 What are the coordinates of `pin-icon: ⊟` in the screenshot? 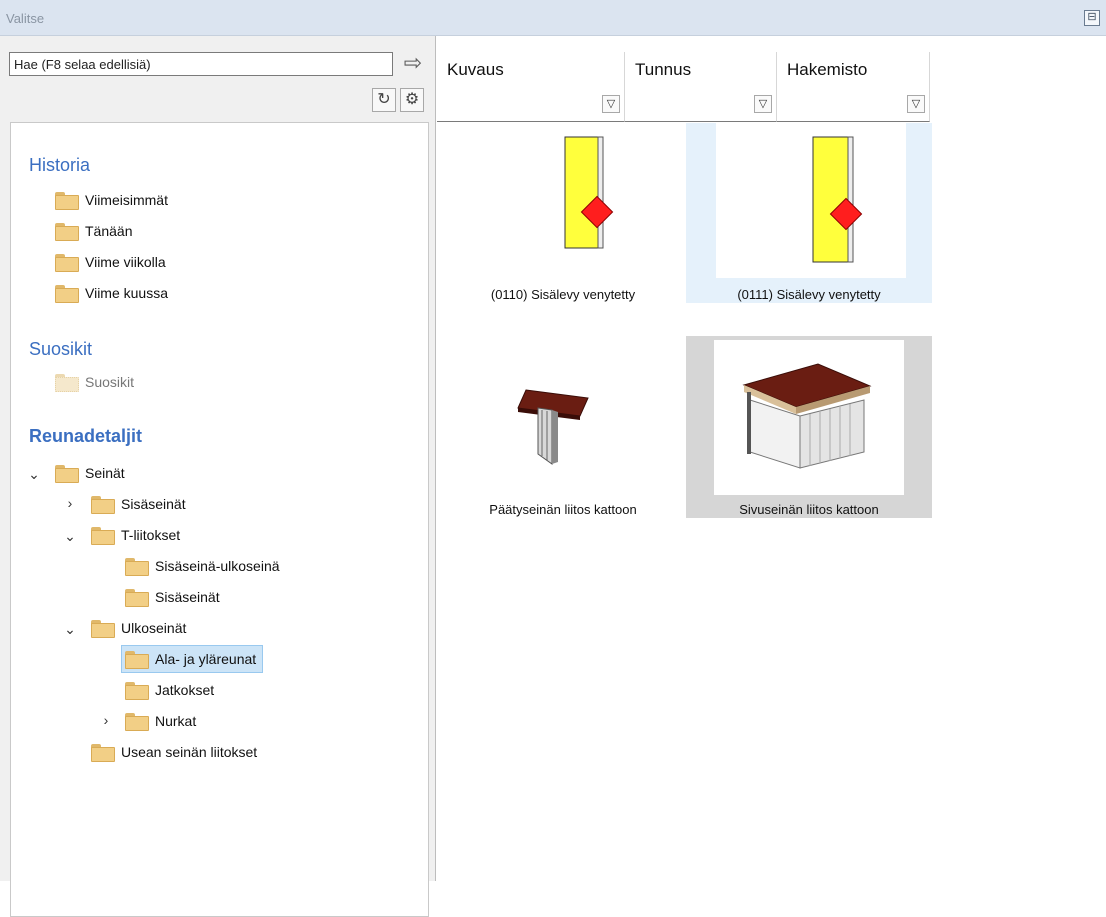 It's located at (1092, 18).